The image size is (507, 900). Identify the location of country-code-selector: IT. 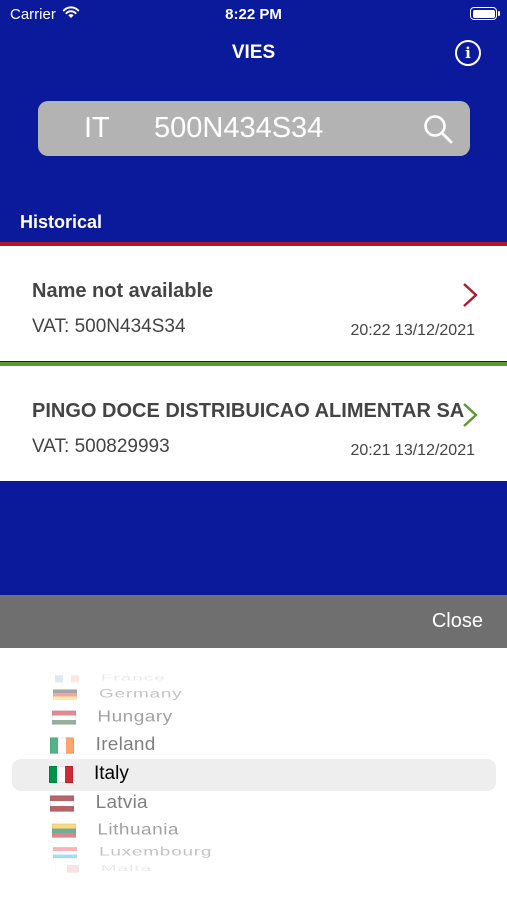
(97, 128).